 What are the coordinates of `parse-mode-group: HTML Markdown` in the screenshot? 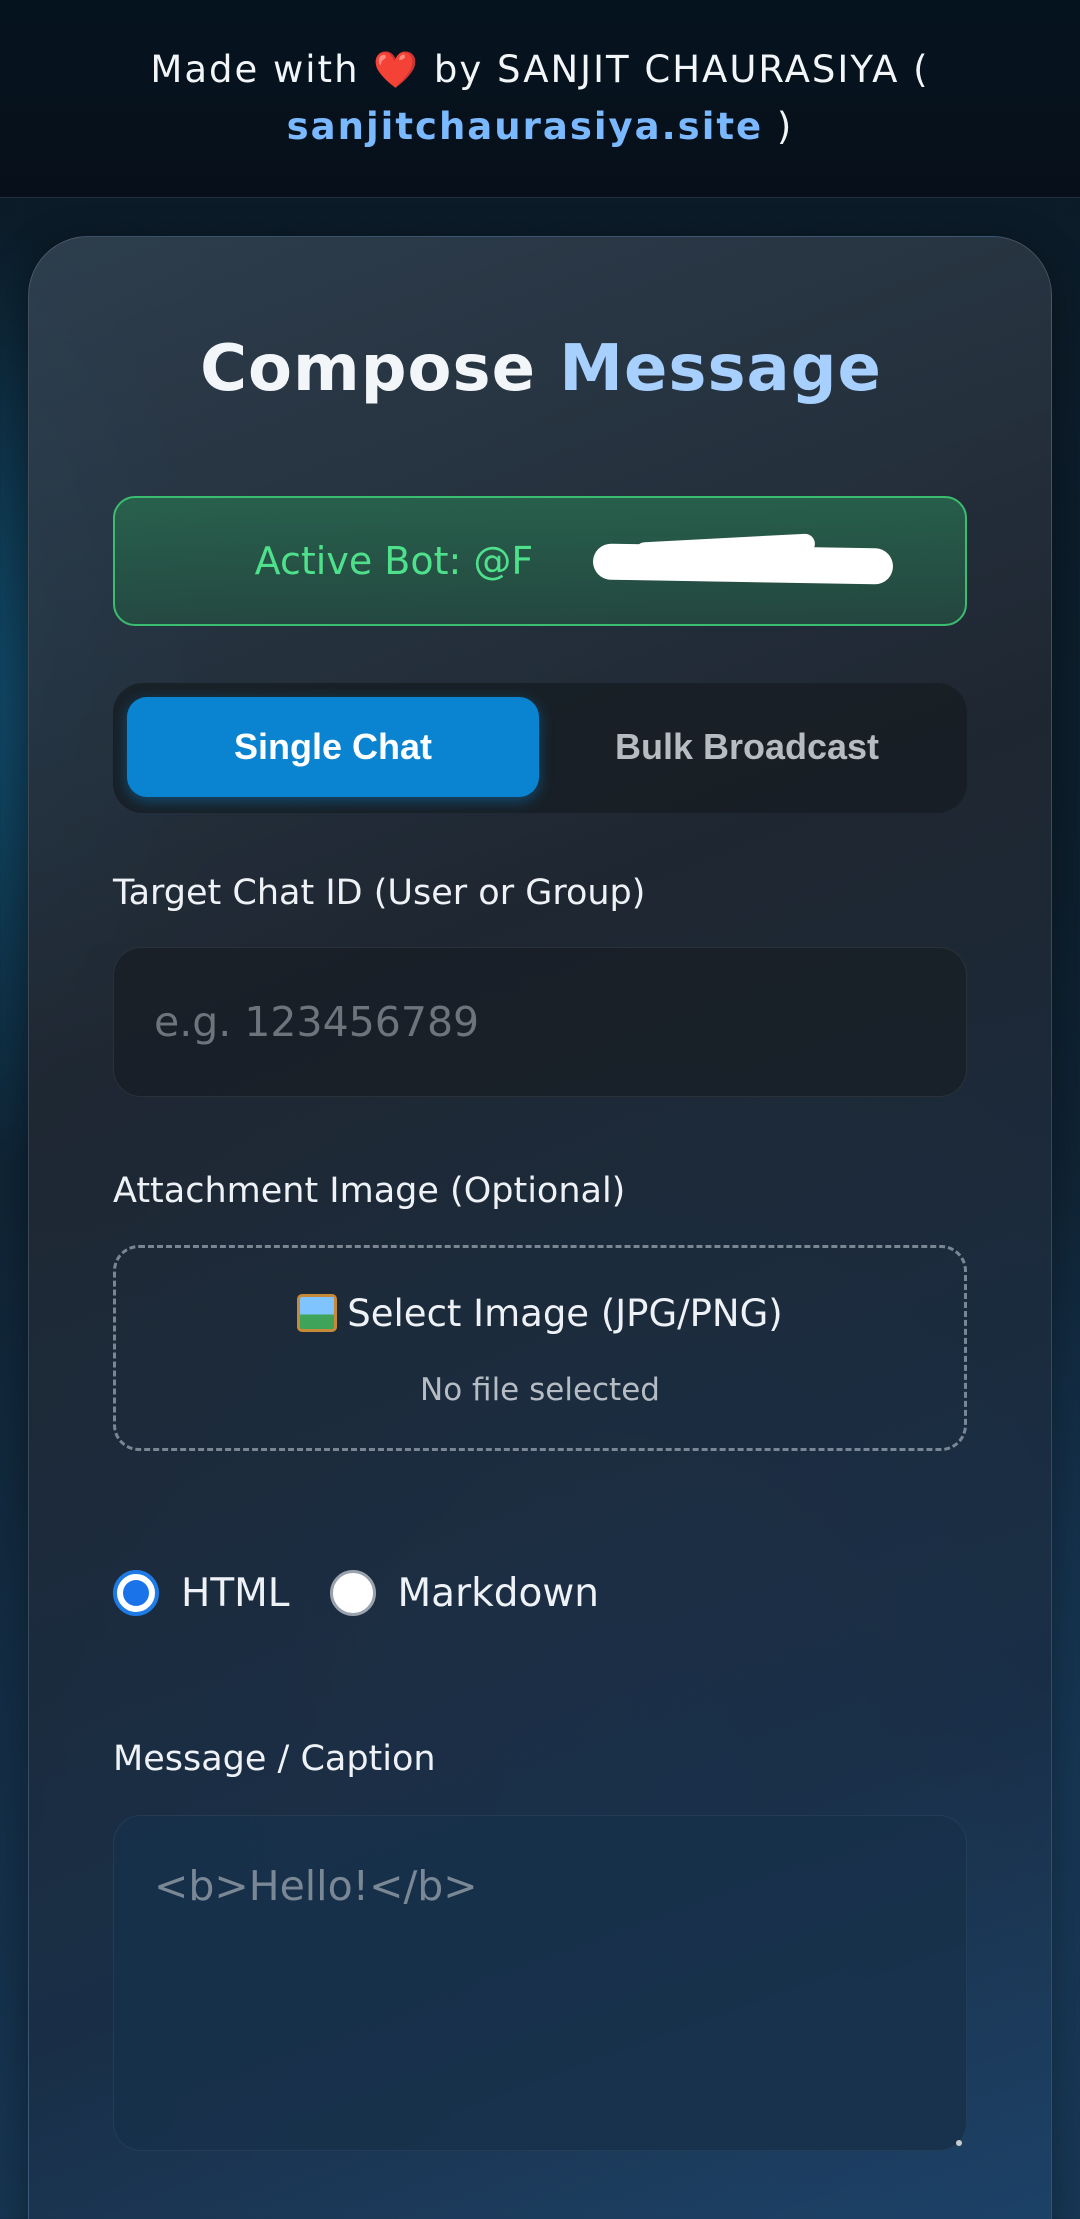 It's located at (356, 1593).